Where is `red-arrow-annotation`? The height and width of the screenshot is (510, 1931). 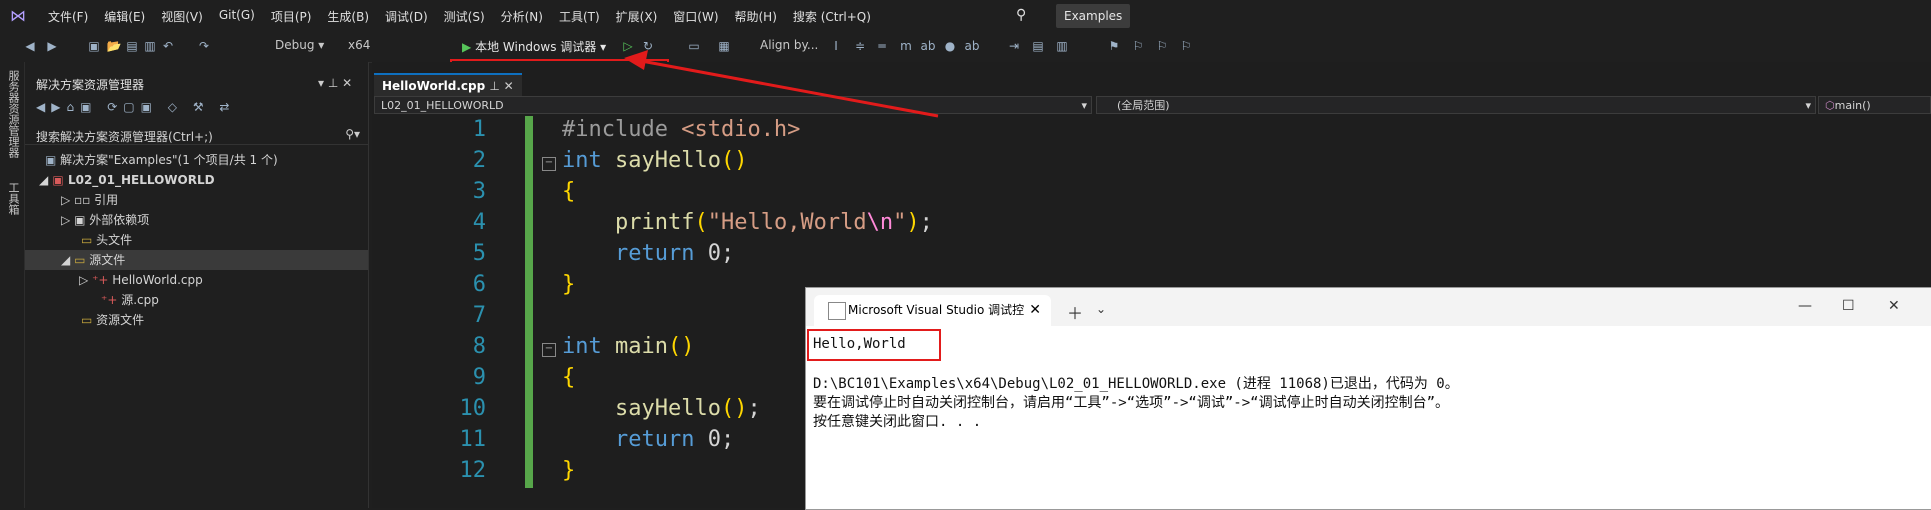
red-arrow-annotation is located at coordinates (781, 84).